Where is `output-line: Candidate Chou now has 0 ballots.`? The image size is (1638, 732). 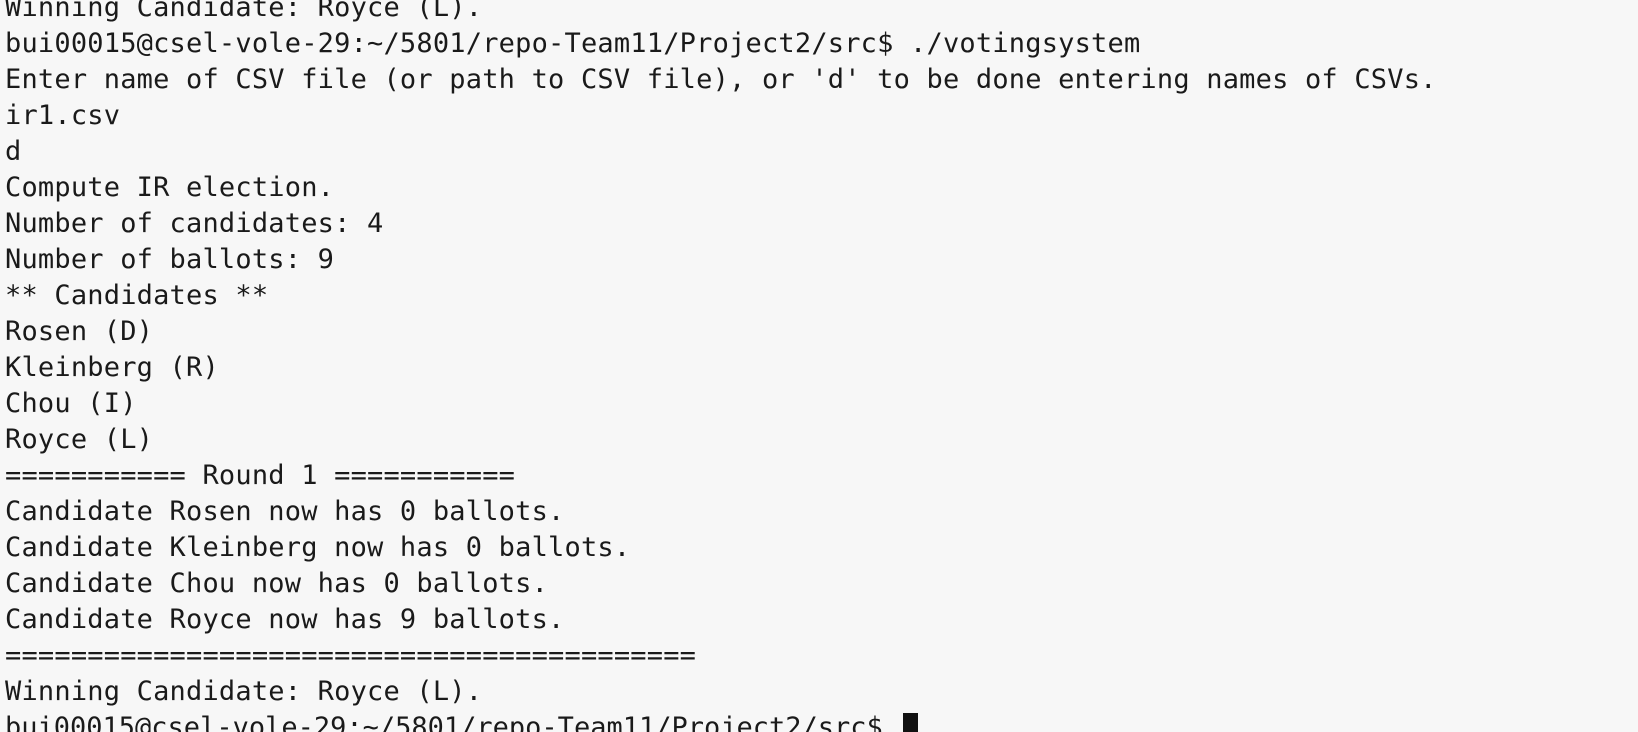
output-line: Candidate Chou now has 0 ballots. is located at coordinates (277, 583).